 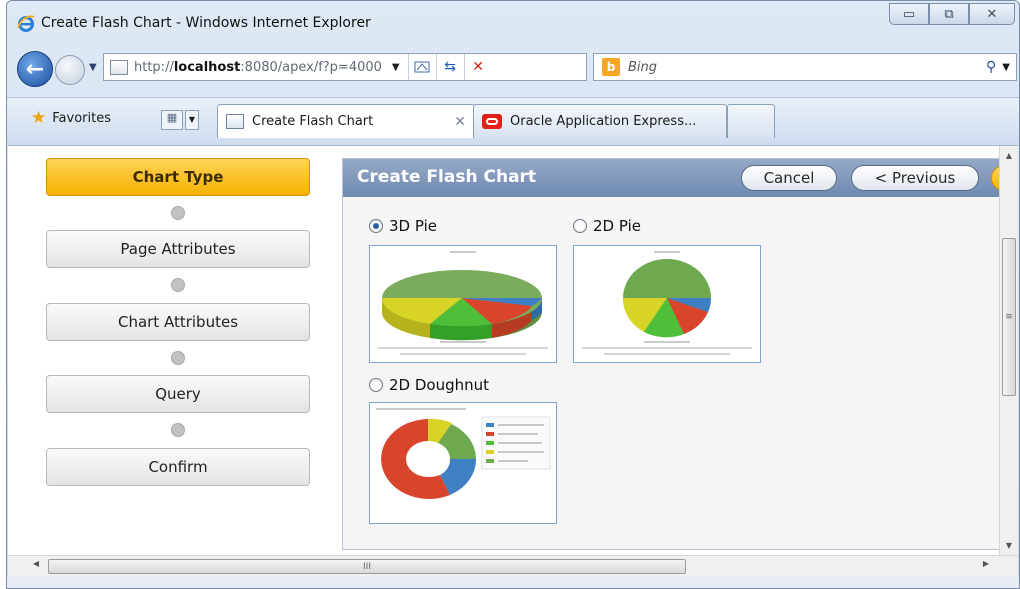 I want to click on 3d-pie-chart-image, so click(x=463, y=303).